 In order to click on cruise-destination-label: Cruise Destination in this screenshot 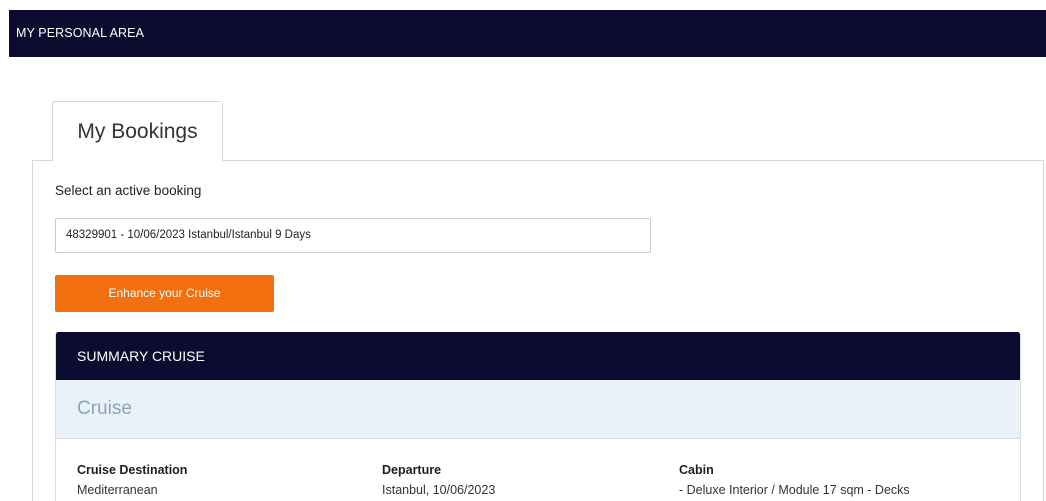, I will do `click(132, 470)`.